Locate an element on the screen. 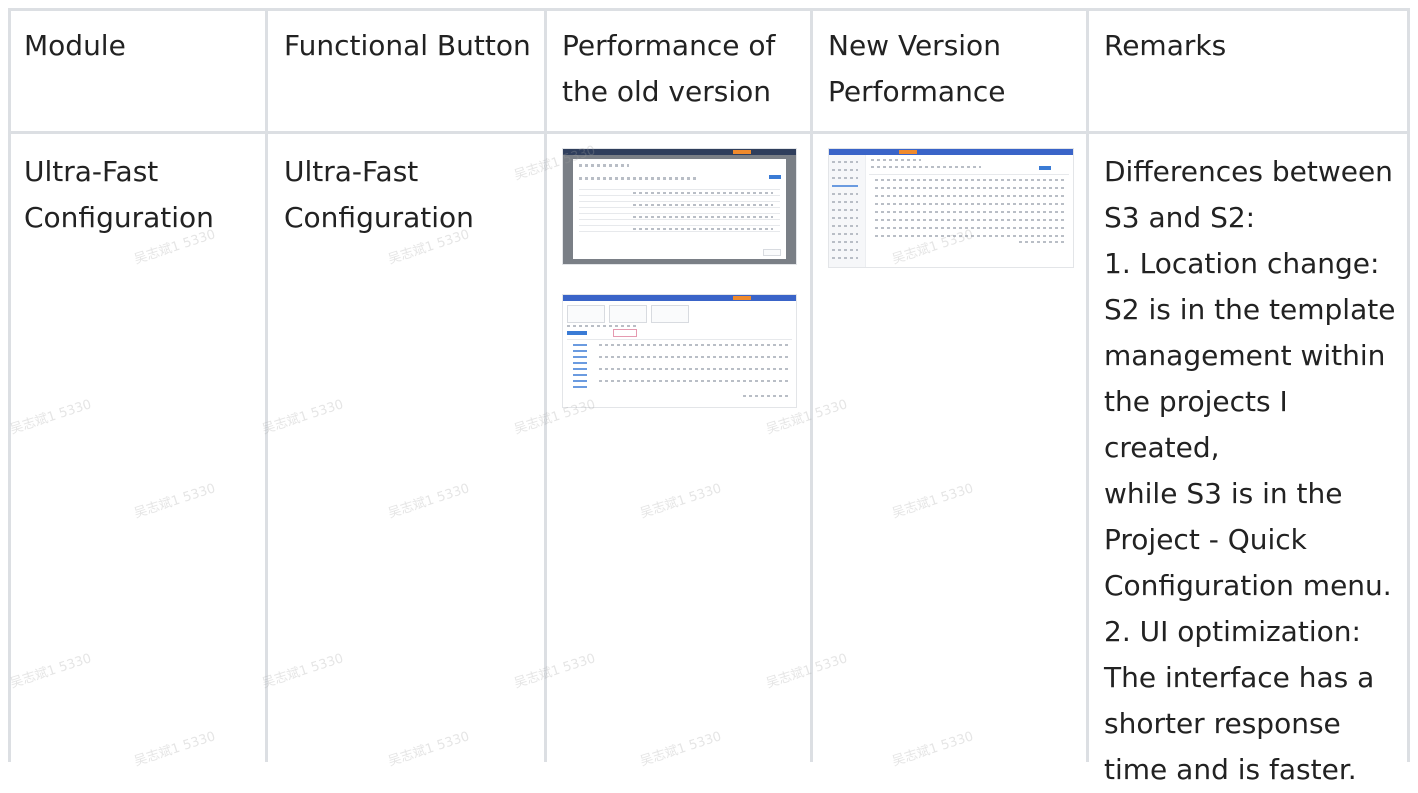  cell-functional-button: Ultra-Fast Configuration is located at coordinates (379, 194).